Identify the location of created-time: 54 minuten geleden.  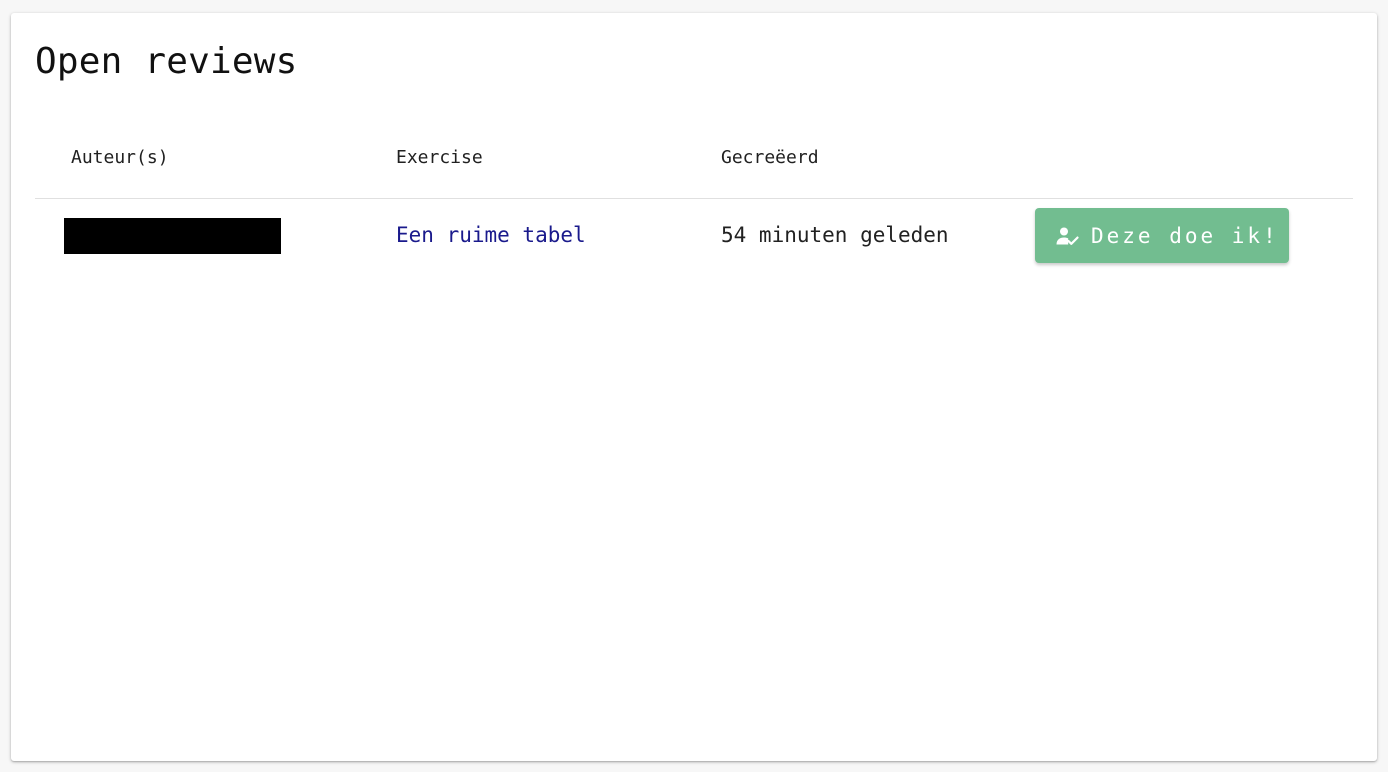
(835, 235).